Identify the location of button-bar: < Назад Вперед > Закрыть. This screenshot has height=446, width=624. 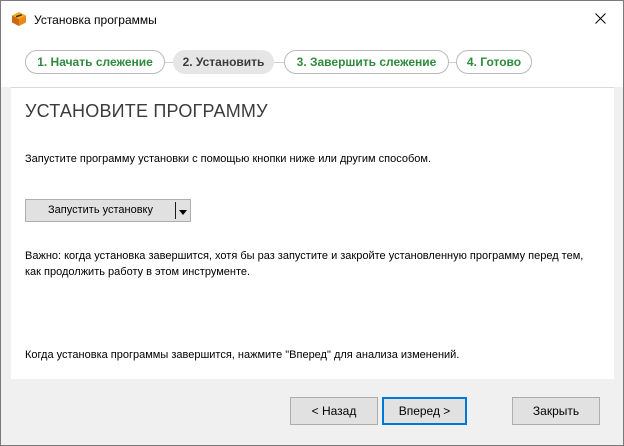
(312, 412).